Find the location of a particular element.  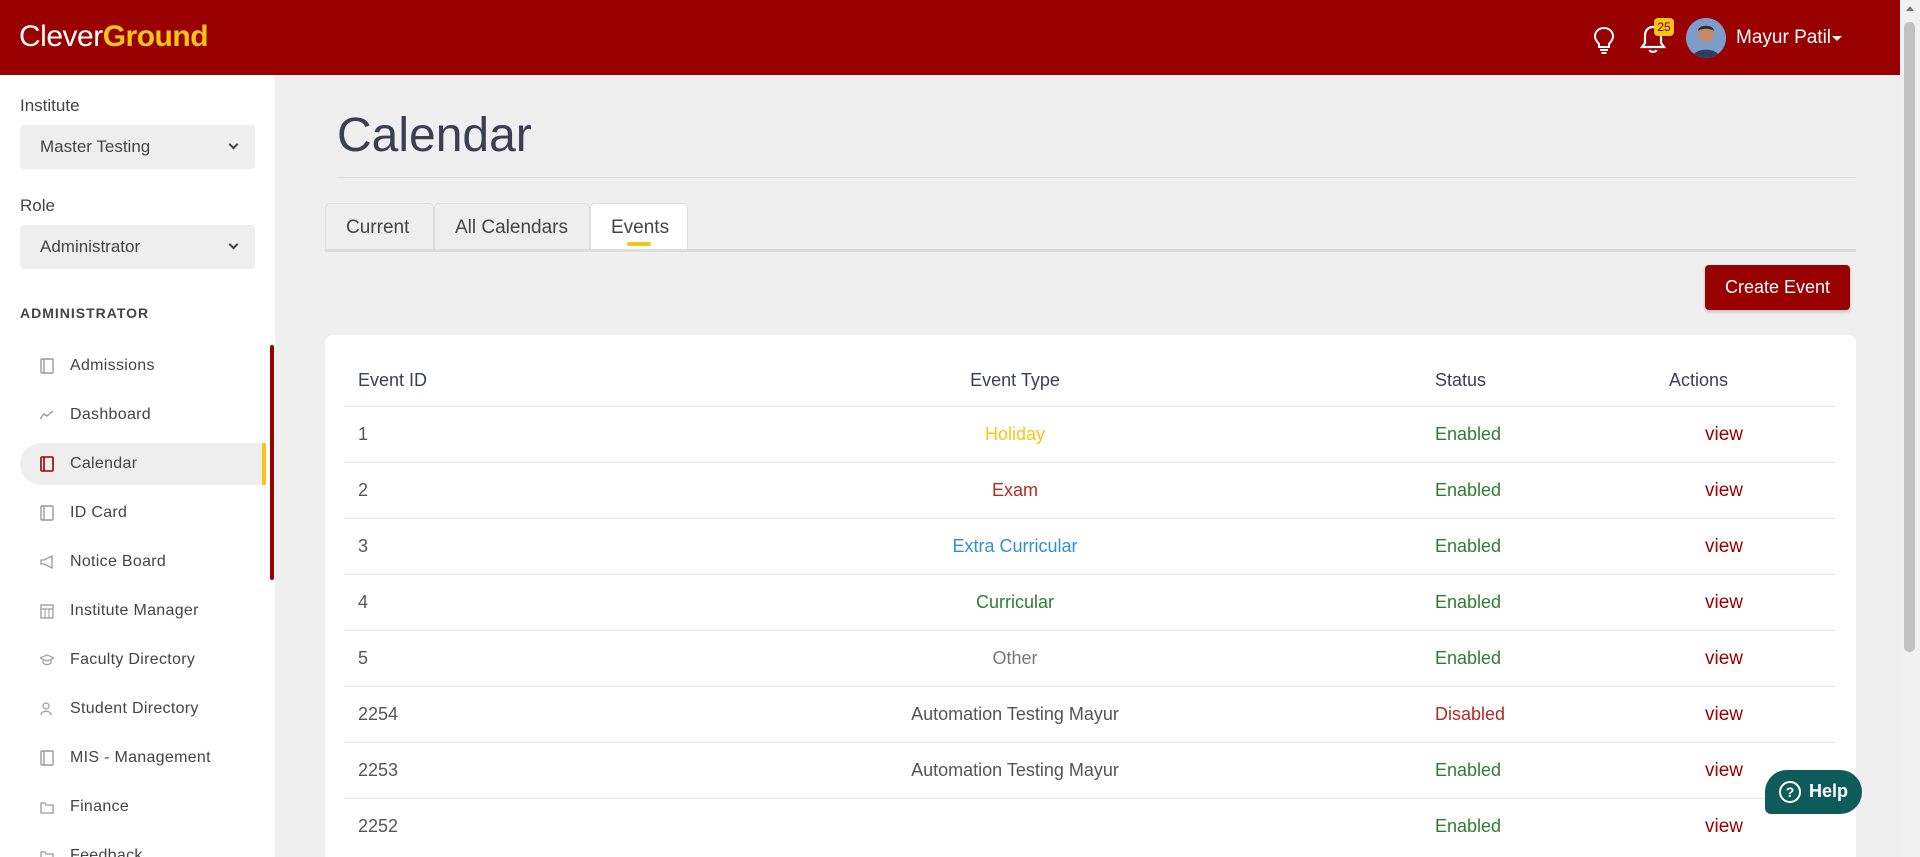

sidebar-item-label: Institute Manager is located at coordinates (134, 610).